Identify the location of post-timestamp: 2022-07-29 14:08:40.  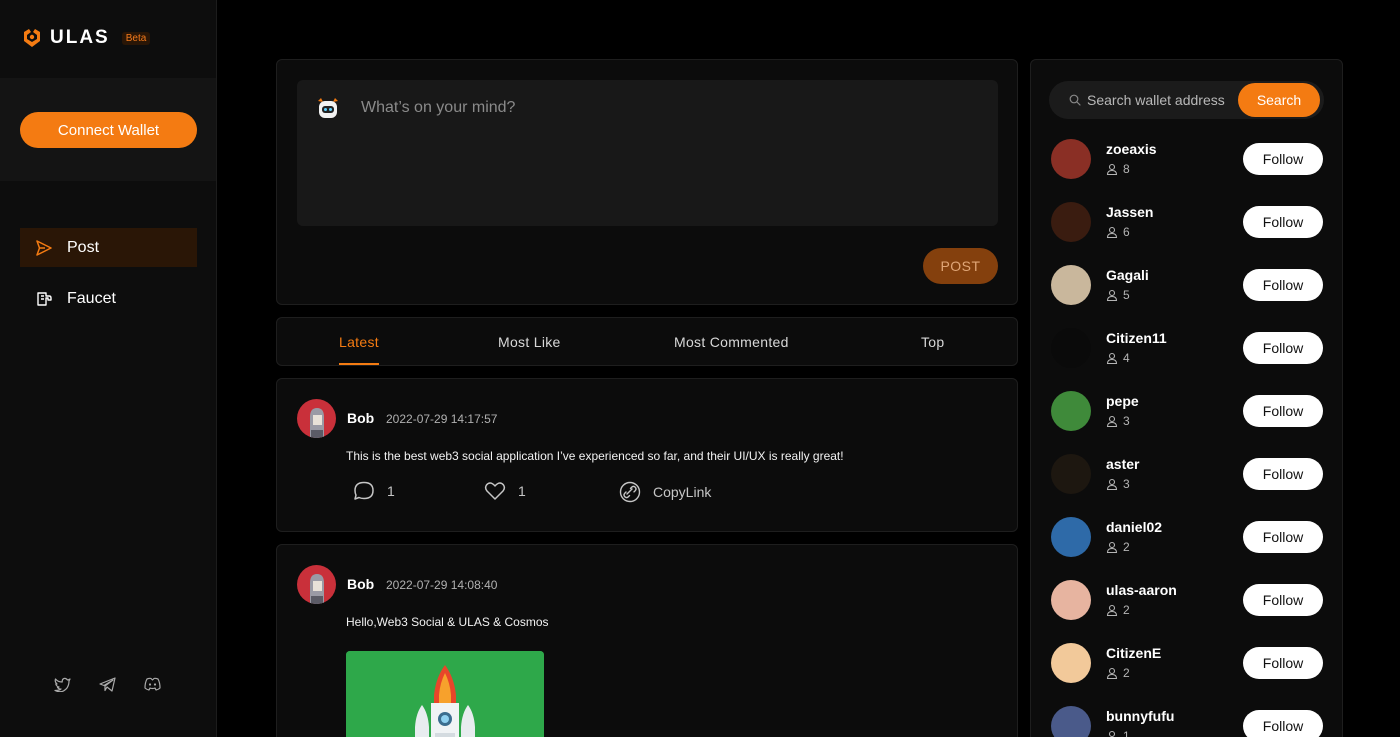
(442, 585).